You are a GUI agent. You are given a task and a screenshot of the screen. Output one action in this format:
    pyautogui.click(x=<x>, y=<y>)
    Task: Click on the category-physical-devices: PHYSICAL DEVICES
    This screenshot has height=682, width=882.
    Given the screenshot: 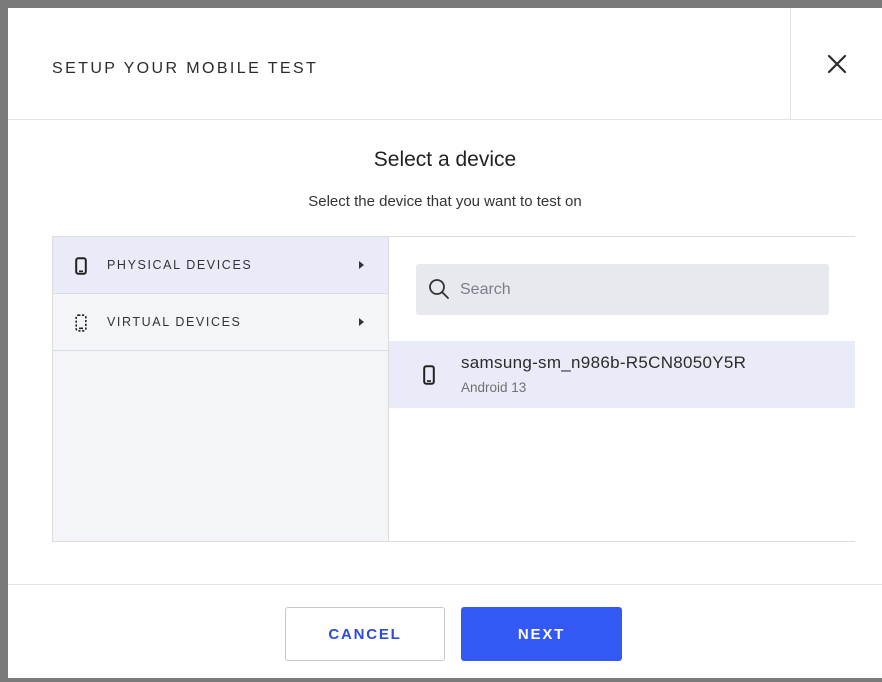 What is the action you would take?
    pyautogui.click(x=220, y=265)
    